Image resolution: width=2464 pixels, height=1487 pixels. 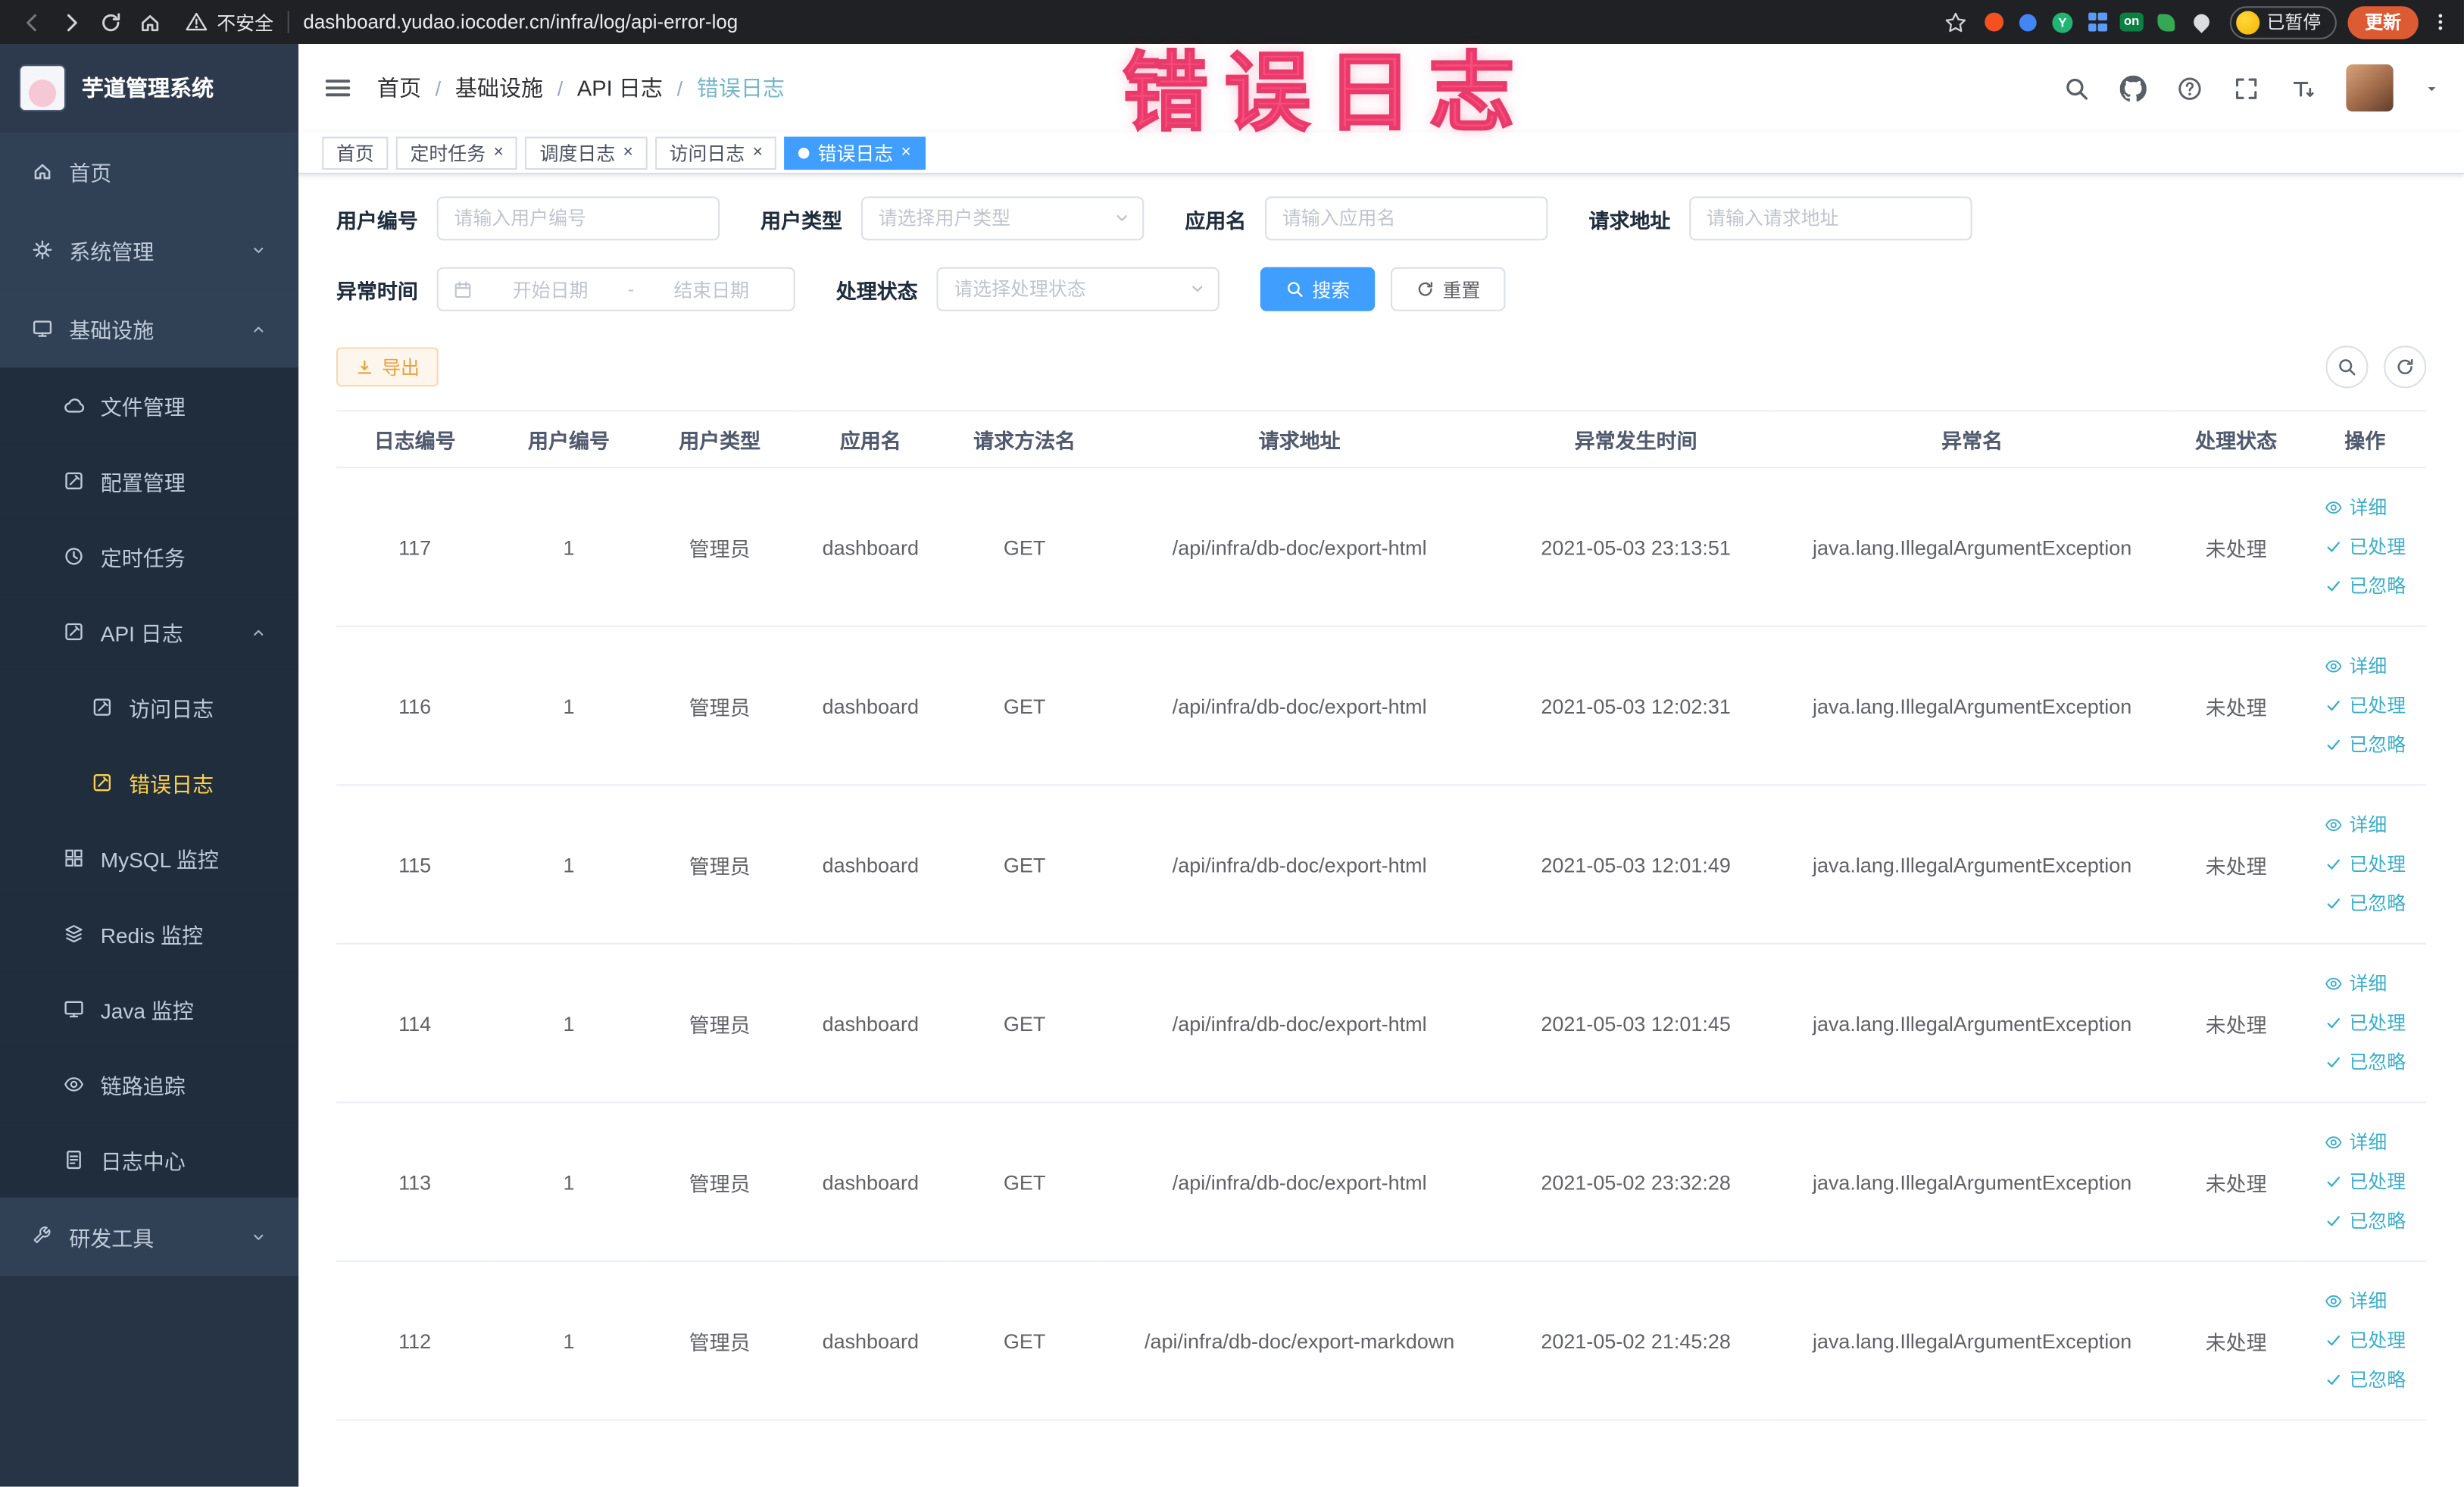 What do you see at coordinates (149, 933) in the screenshot?
I see `sidebar-item-redis-monitor: Redis 监控` at bounding box center [149, 933].